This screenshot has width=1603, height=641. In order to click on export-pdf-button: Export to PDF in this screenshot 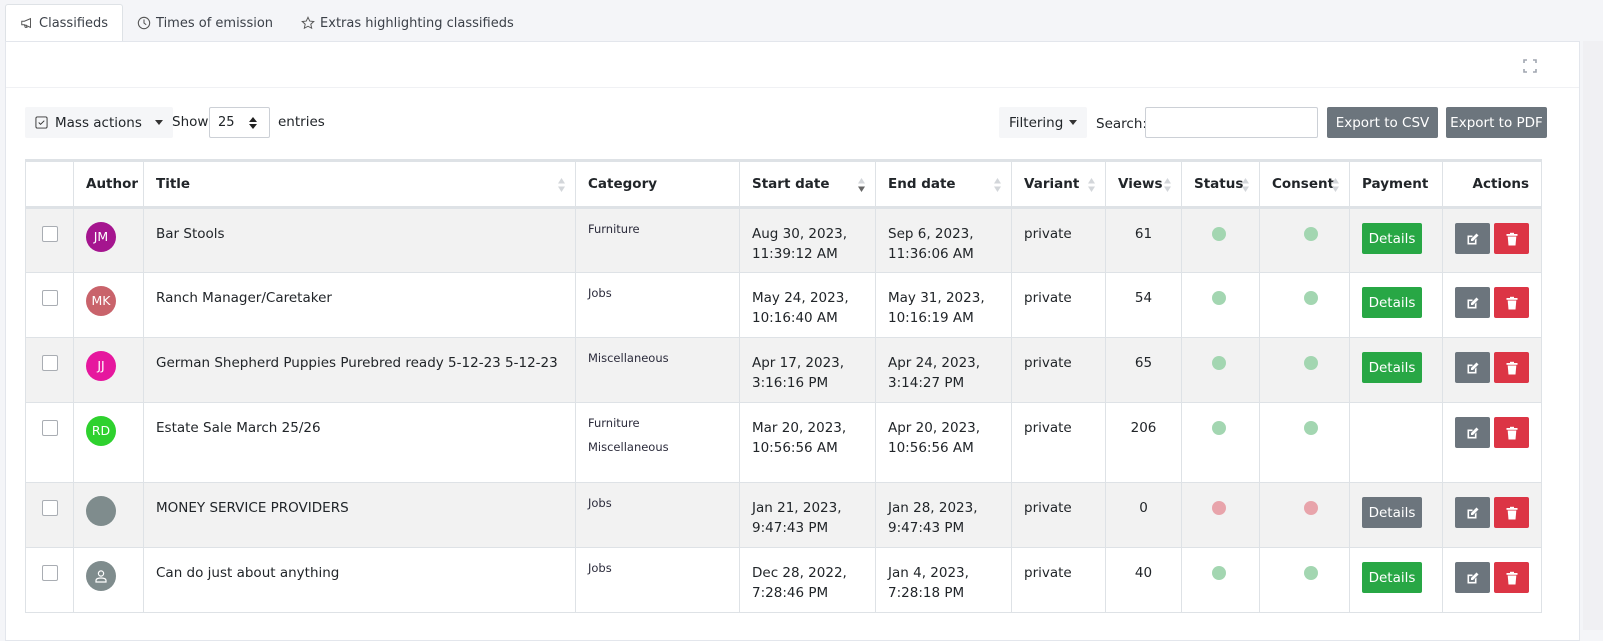, I will do `click(1496, 122)`.